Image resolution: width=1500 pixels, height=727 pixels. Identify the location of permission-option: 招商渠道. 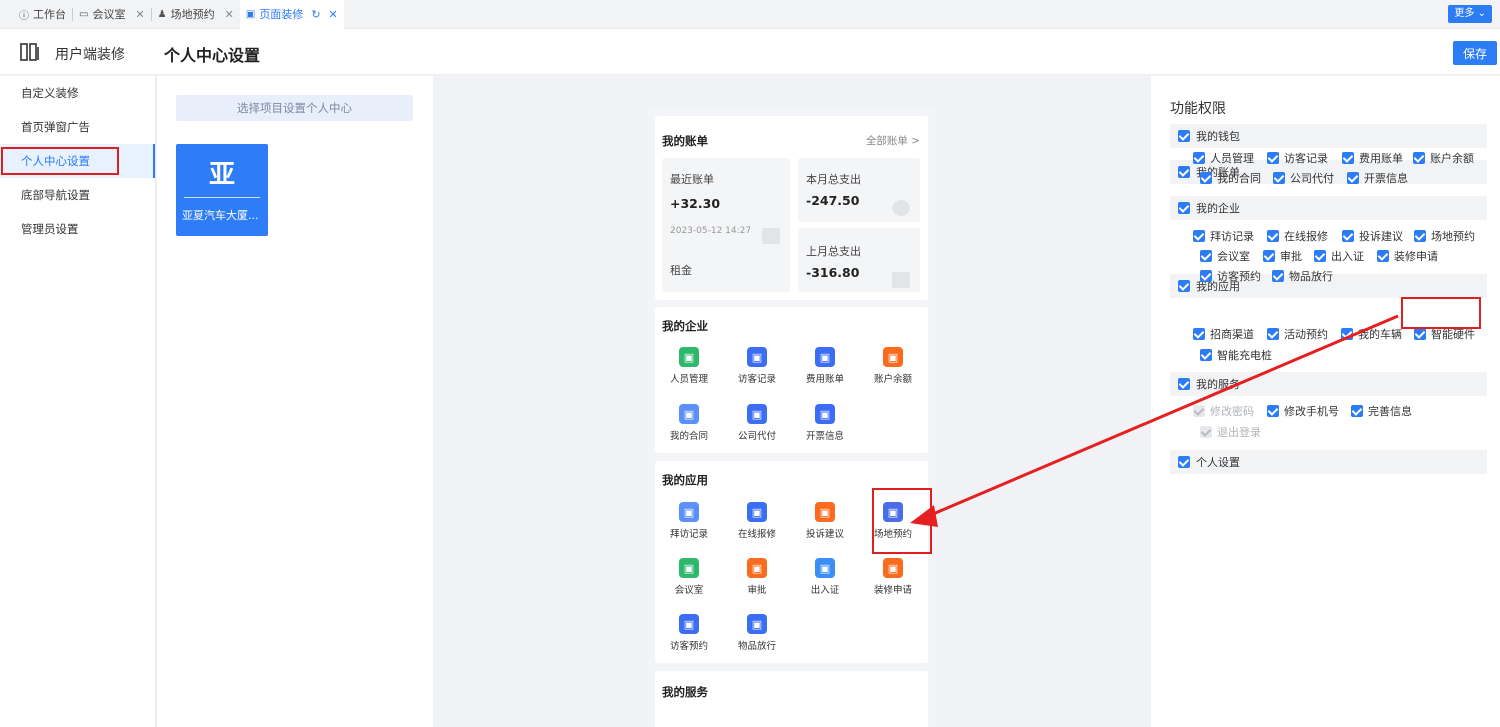
(1223, 334).